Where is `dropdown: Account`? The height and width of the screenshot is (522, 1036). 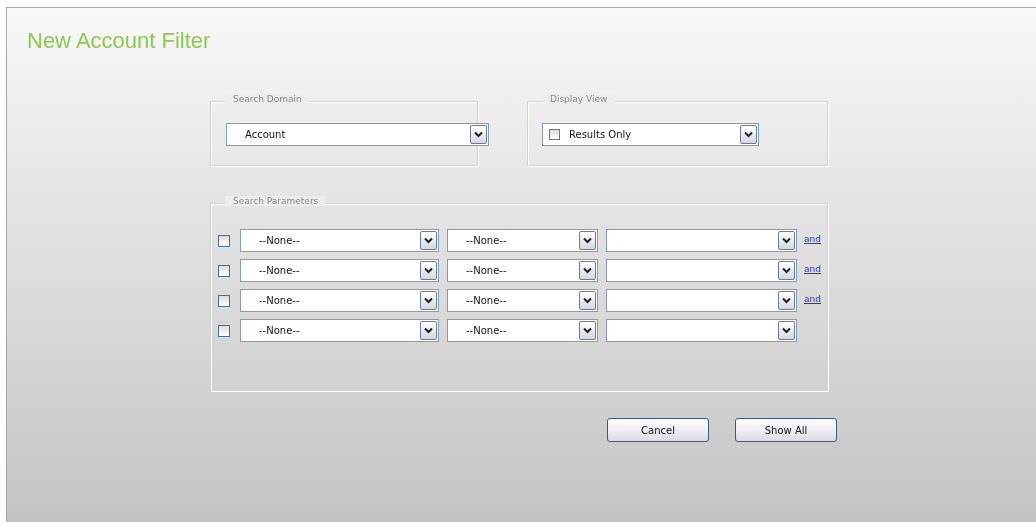 dropdown: Account is located at coordinates (357, 134).